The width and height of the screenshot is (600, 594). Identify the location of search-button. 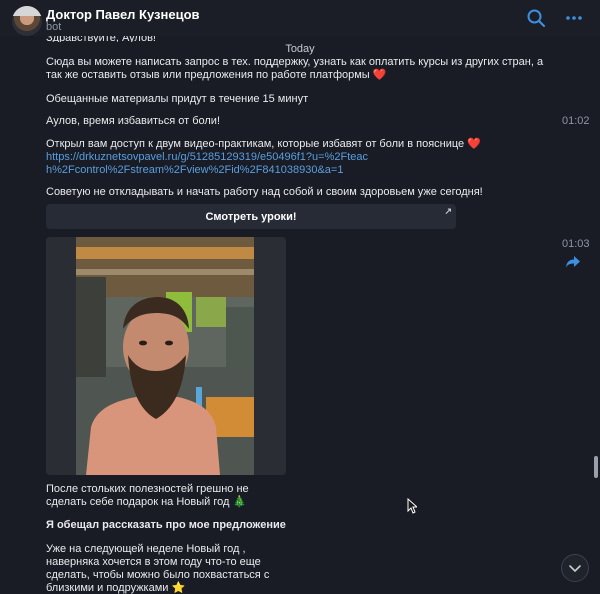
(536, 18).